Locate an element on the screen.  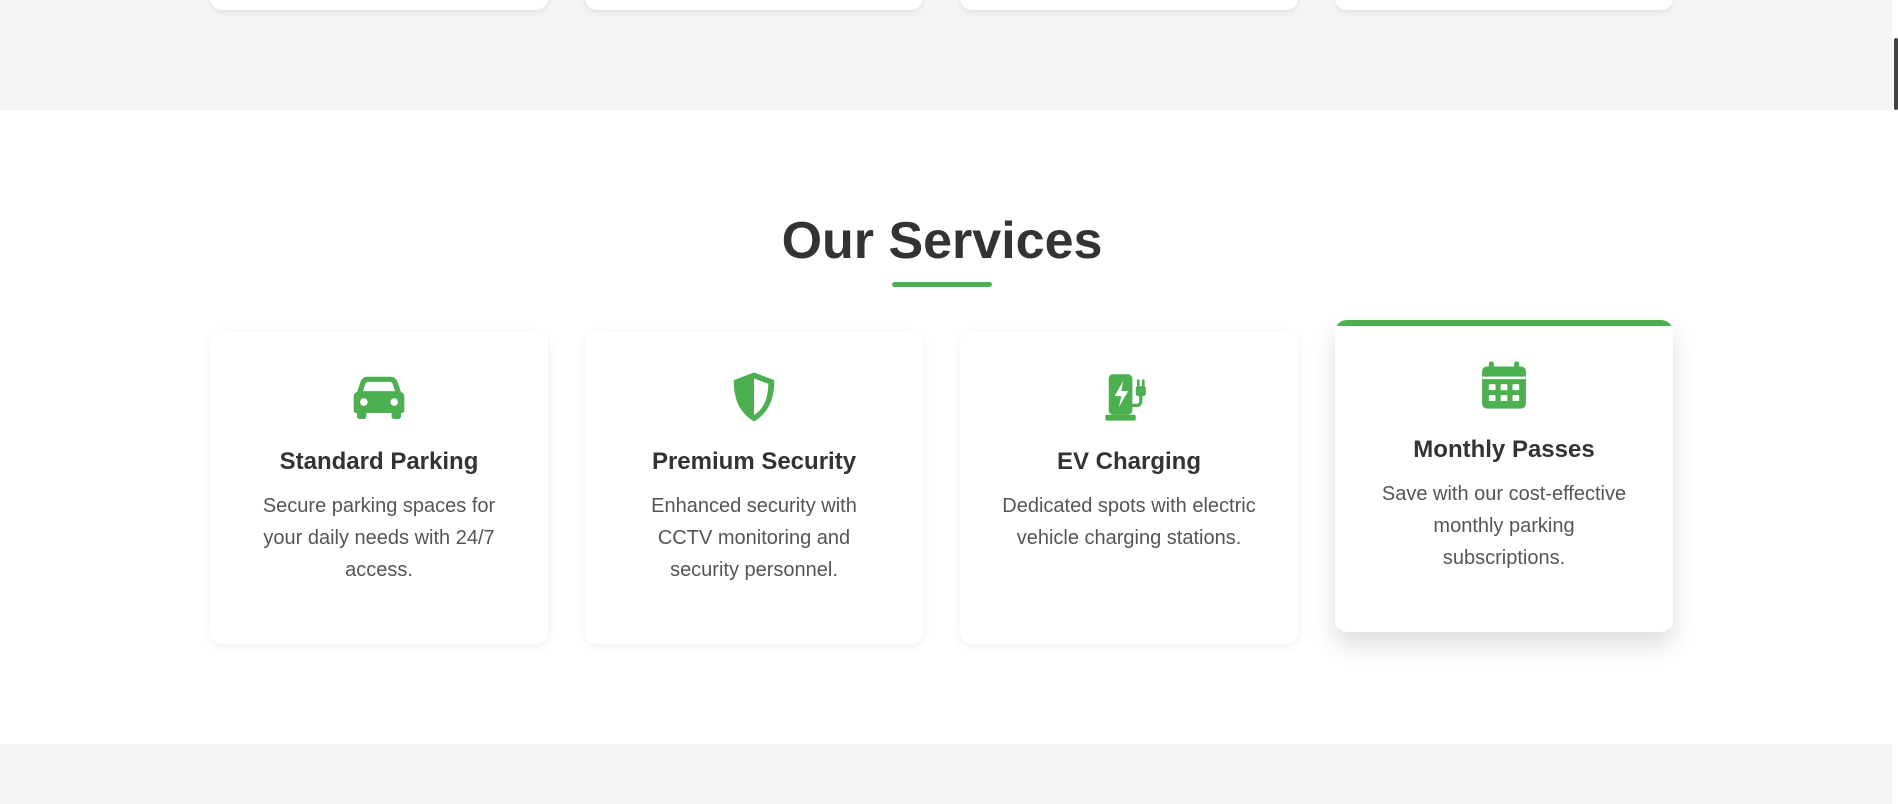
charging-station-icon is located at coordinates (1129, 397).